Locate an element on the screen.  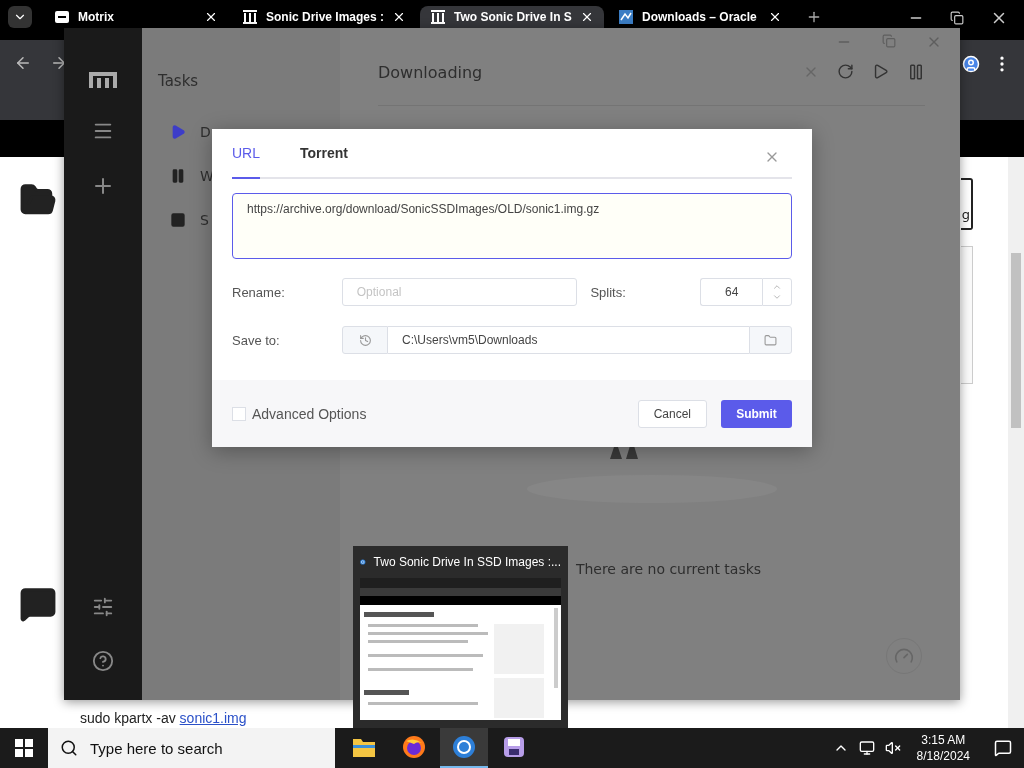
panel-title: Tasks is located at coordinates (179, 81).